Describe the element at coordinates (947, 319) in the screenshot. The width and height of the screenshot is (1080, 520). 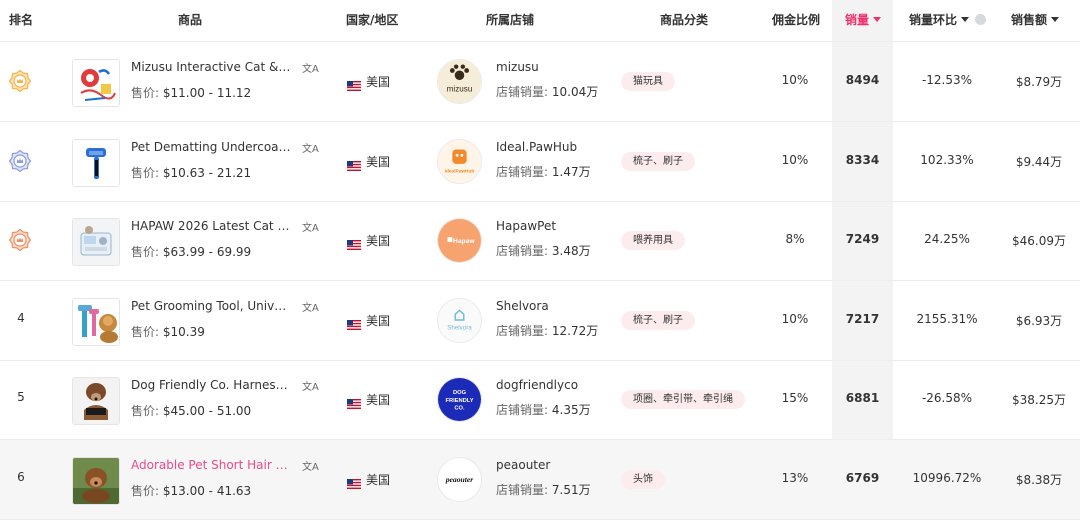
I see `sales-change: 2155.31%` at that location.